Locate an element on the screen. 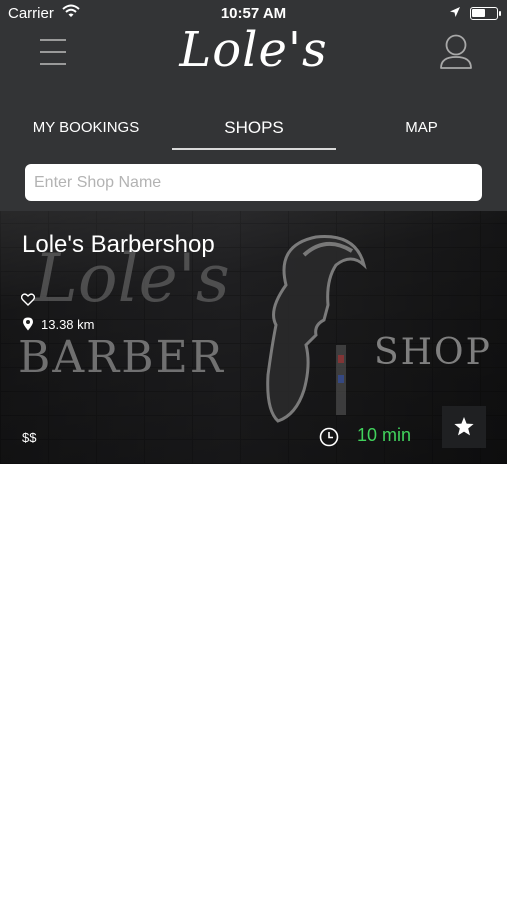  tab-shops: SHOPS is located at coordinates (254, 130).